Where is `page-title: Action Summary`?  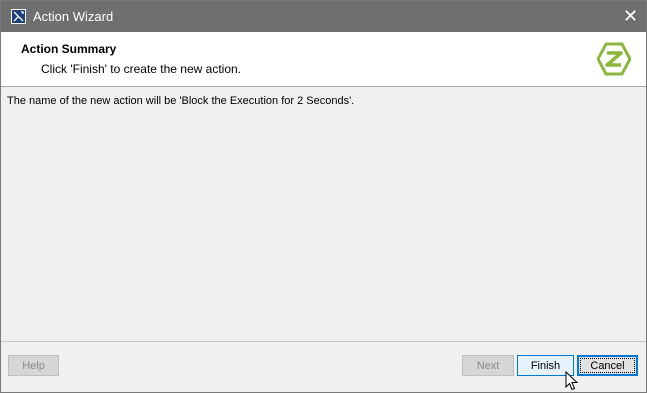 page-title: Action Summary is located at coordinates (69, 49).